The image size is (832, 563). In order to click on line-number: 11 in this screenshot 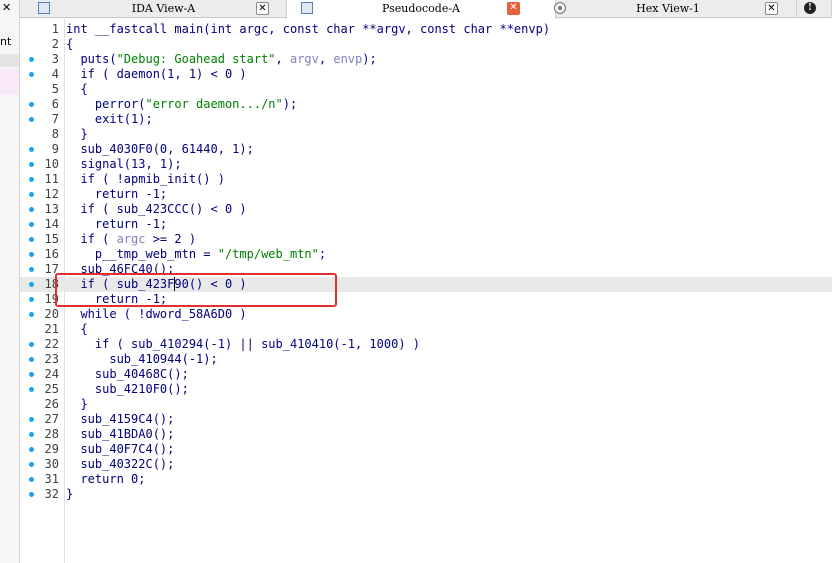, I will do `click(51, 179)`.